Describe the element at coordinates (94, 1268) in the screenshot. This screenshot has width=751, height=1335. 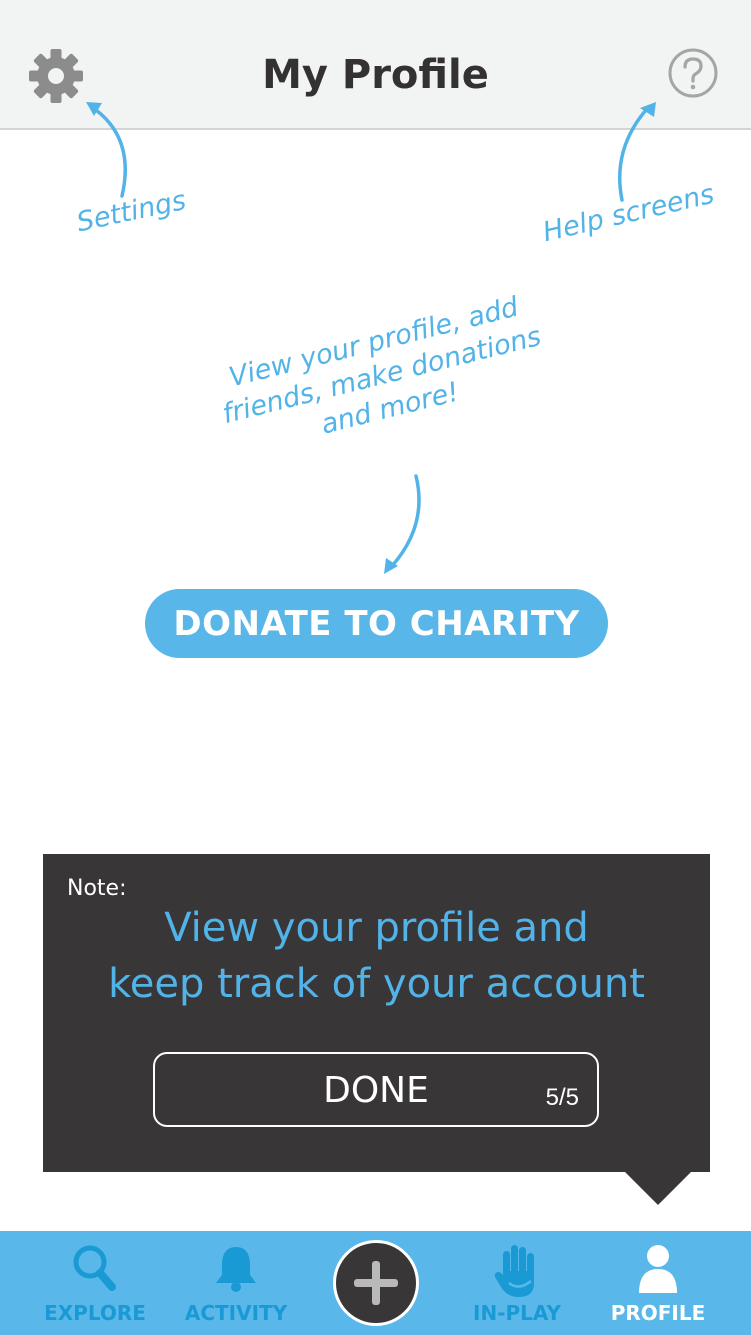
I see `search-icon` at that location.